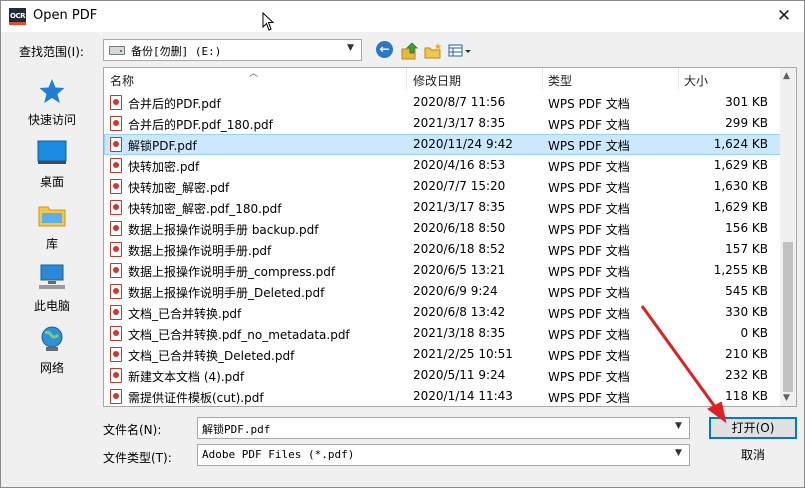 The height and width of the screenshot is (488, 805). What do you see at coordinates (236, 429) in the screenshot?
I see `file-name-value: 解锁PDF.pdf` at bounding box center [236, 429].